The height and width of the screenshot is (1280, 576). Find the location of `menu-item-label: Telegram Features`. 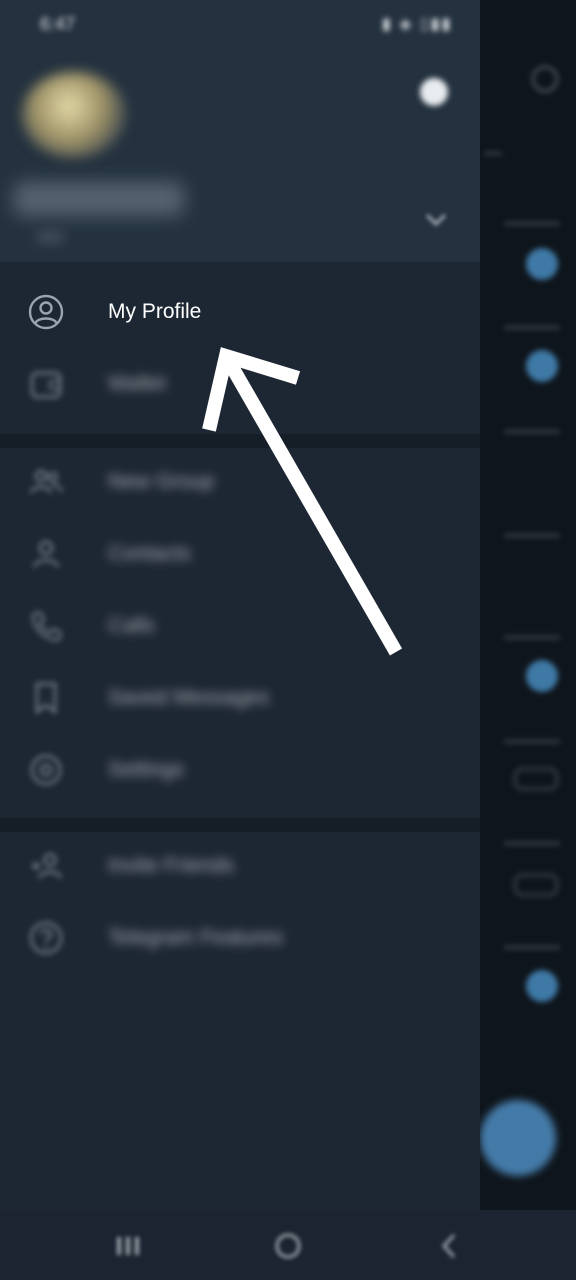

menu-item-label: Telegram Features is located at coordinates (196, 937).